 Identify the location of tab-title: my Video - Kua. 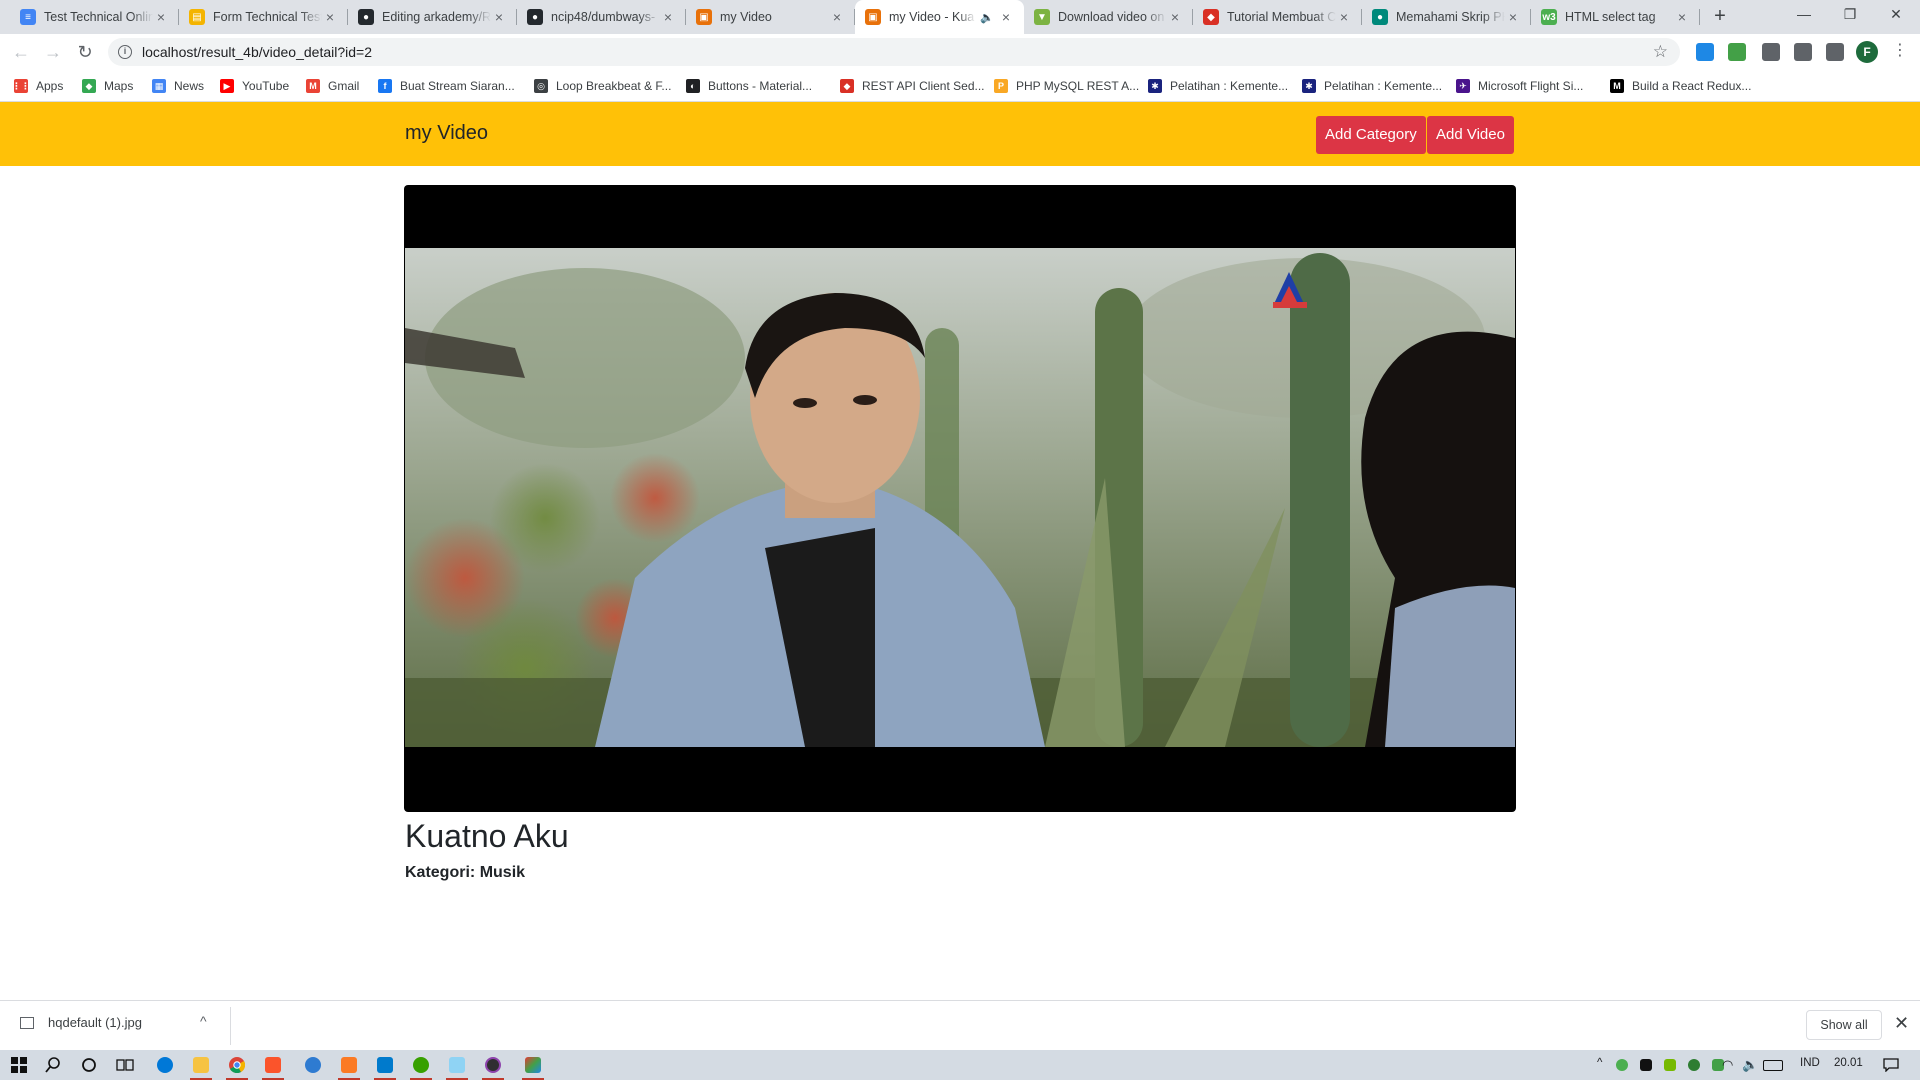
(932, 17).